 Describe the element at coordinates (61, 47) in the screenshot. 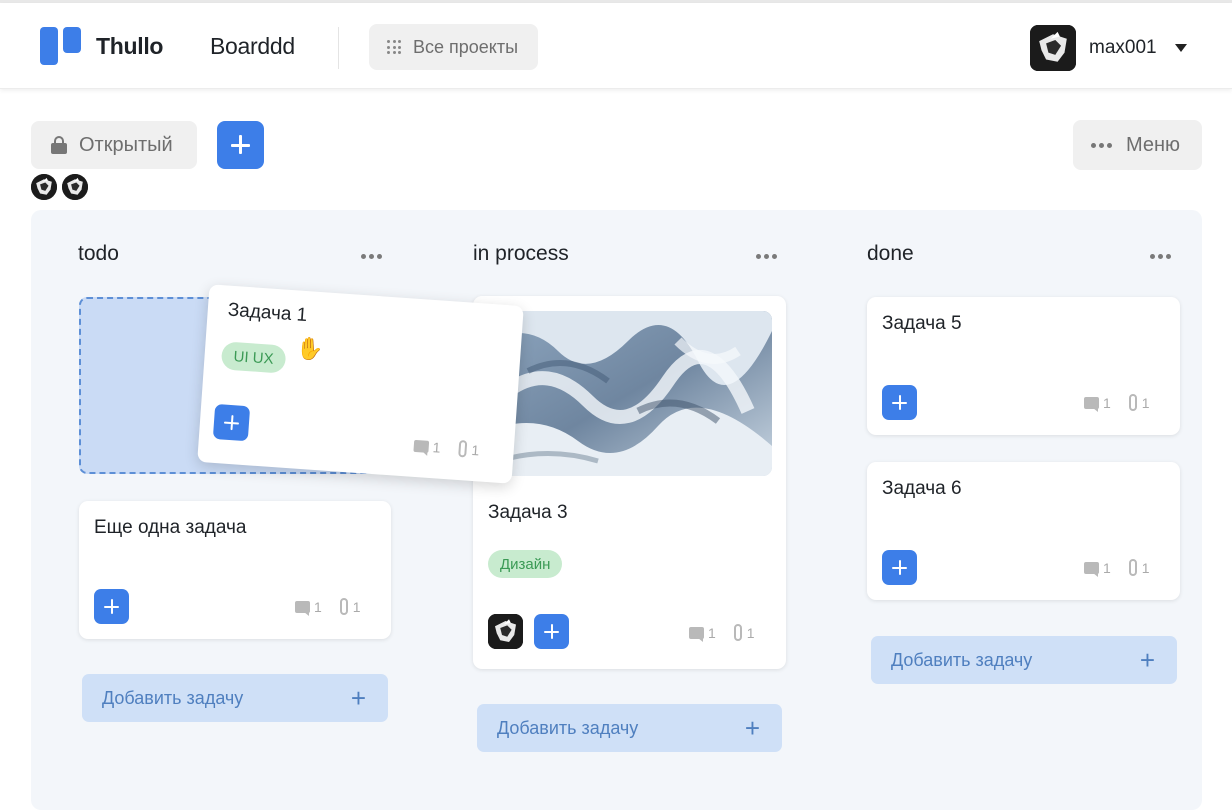

I see `app-logo` at that location.